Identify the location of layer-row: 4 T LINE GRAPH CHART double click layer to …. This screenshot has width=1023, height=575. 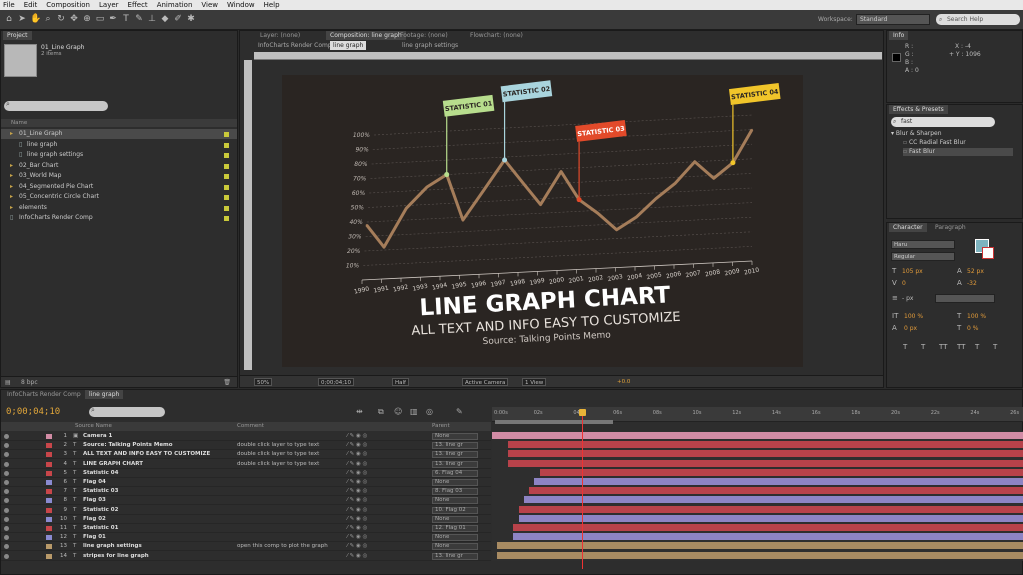
(246, 464).